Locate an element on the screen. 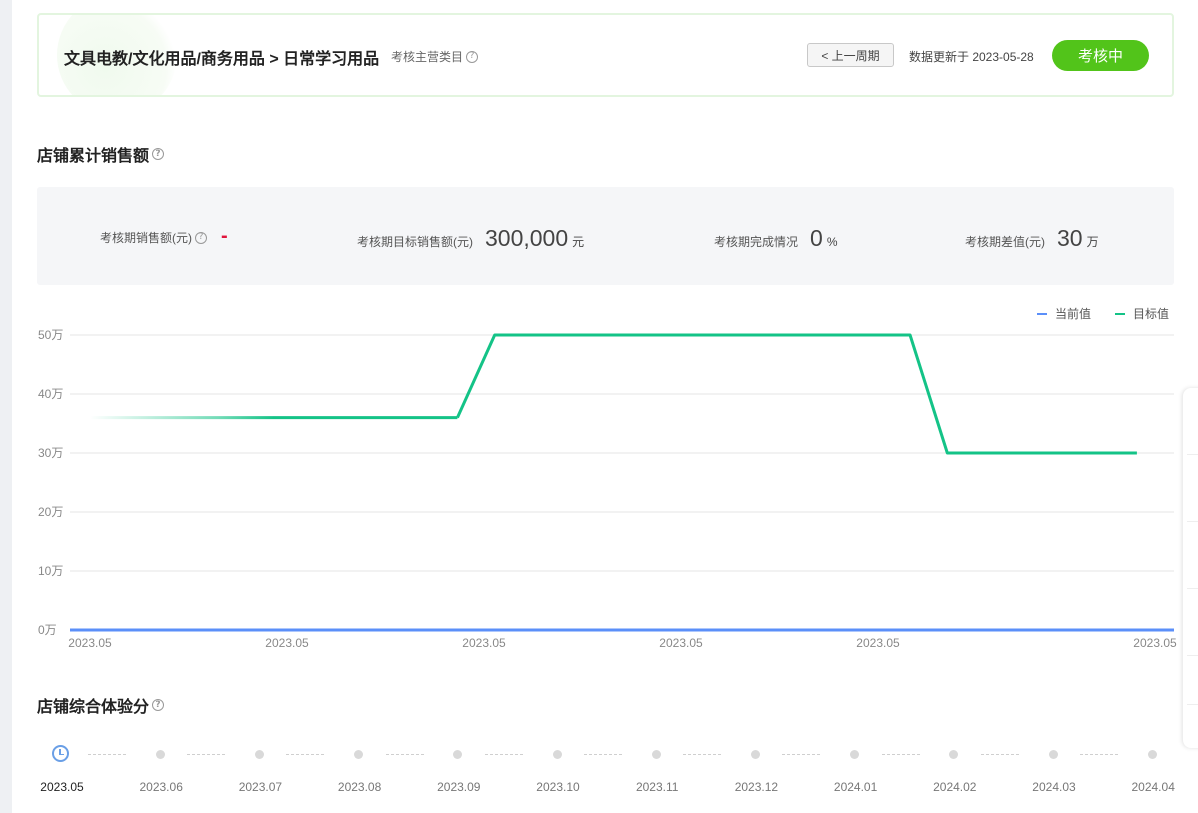 The height and width of the screenshot is (813, 1198). stat-value: 300,000 is located at coordinates (527, 238).